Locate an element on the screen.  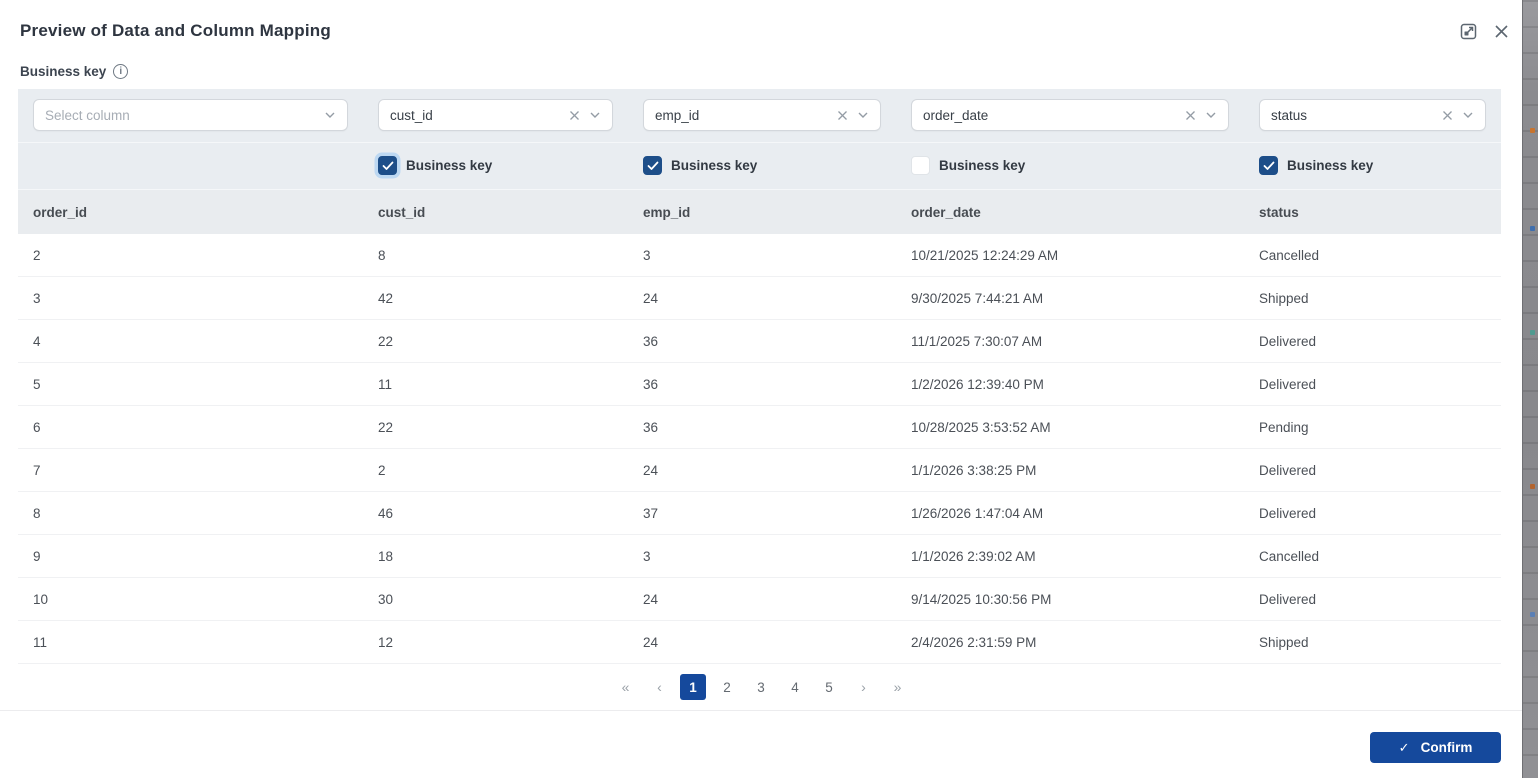
cell-order-id: 5 is located at coordinates (37, 384).